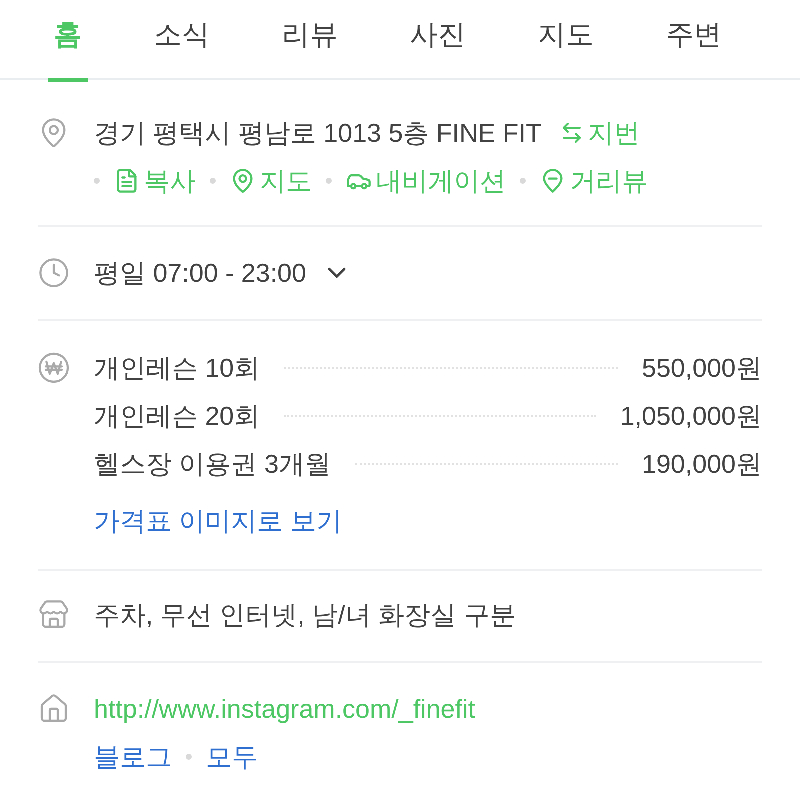 The height and width of the screenshot is (800, 800). I want to click on won-coin-icon, so click(54, 368).